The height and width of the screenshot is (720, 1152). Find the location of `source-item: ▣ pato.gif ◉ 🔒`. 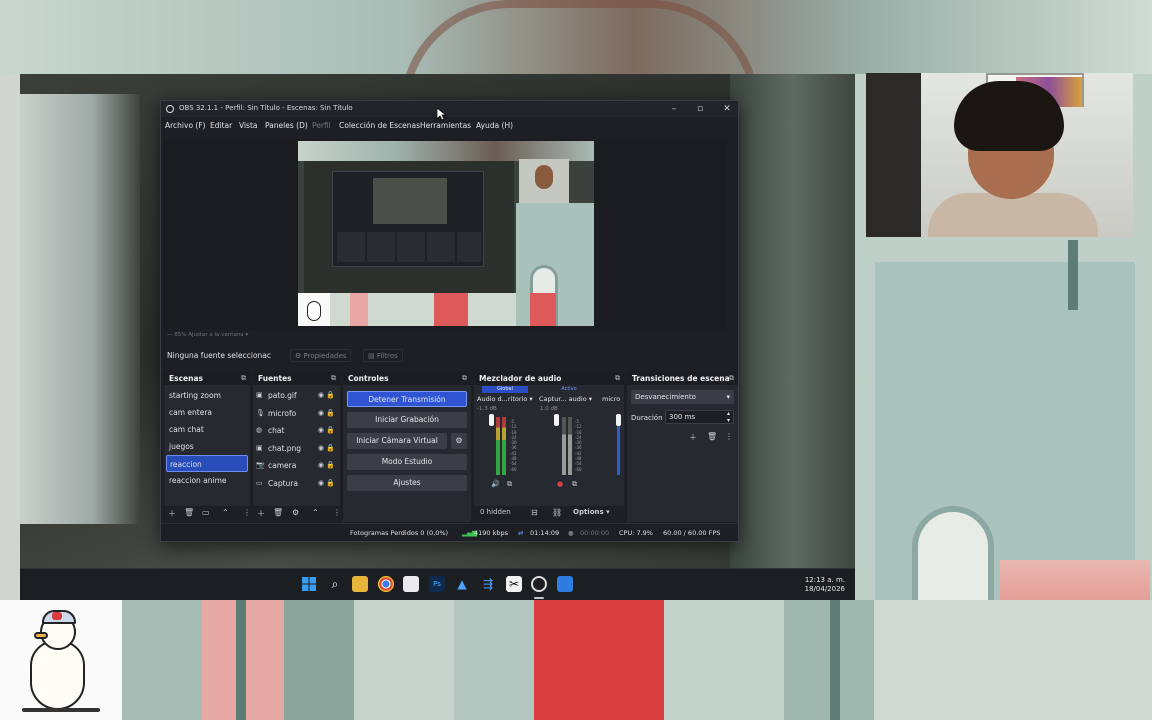

source-item: ▣ pato.gif ◉ 🔒 is located at coordinates (296, 396).